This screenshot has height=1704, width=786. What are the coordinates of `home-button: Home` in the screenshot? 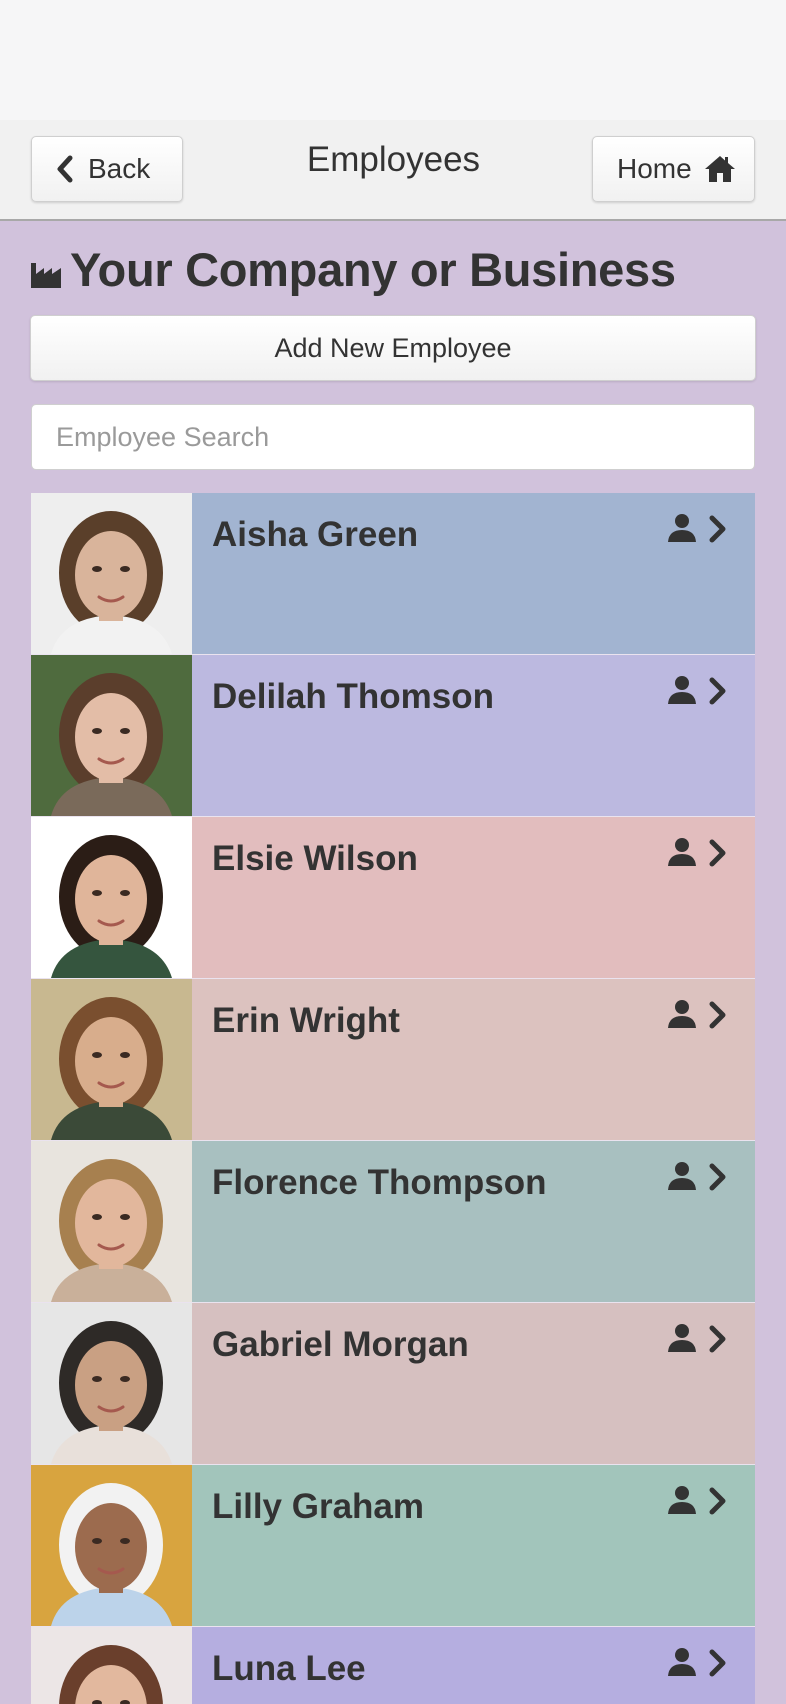 It's located at (673, 169).